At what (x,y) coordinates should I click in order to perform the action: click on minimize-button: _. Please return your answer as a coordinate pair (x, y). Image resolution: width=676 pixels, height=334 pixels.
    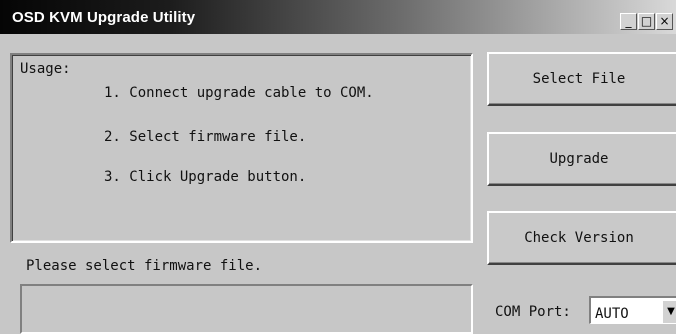
    Looking at the image, I should click on (628, 21).